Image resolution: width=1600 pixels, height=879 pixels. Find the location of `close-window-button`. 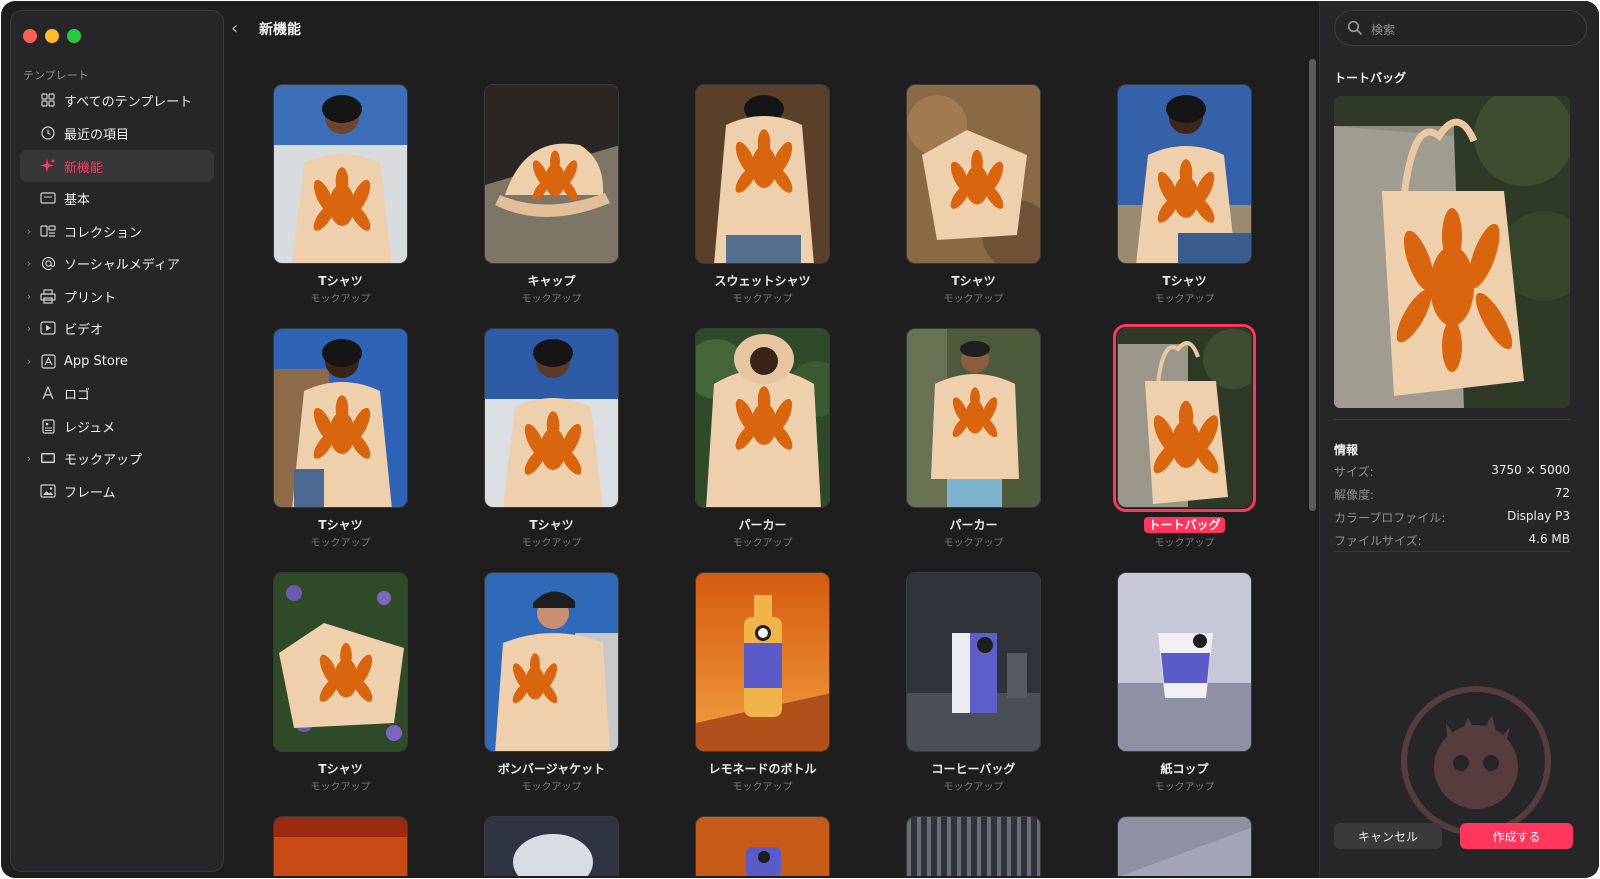

close-window-button is located at coordinates (30, 36).